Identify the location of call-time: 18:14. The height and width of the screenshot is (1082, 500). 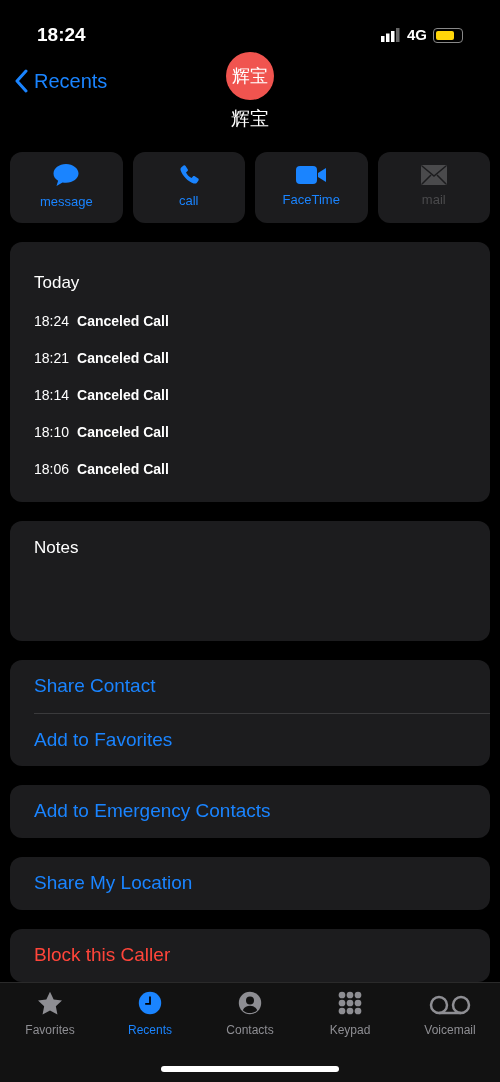
(52, 395).